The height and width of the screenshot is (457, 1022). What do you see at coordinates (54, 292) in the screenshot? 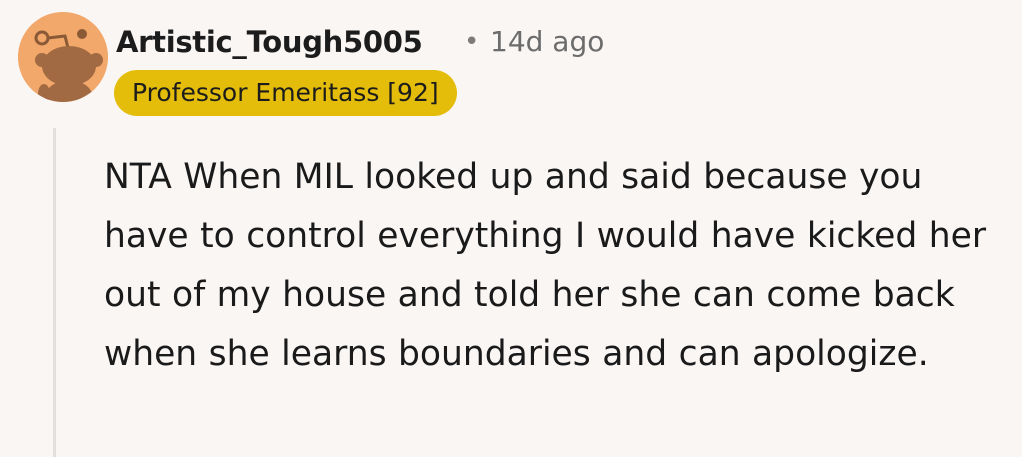
I see `thread-collapse-line` at bounding box center [54, 292].